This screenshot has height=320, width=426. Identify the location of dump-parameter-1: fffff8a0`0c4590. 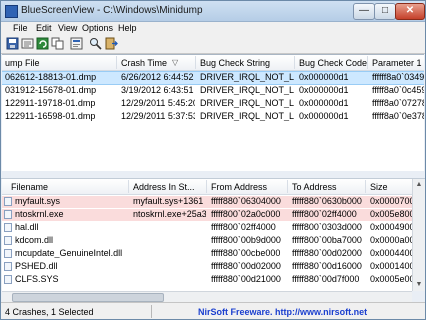
(398, 90).